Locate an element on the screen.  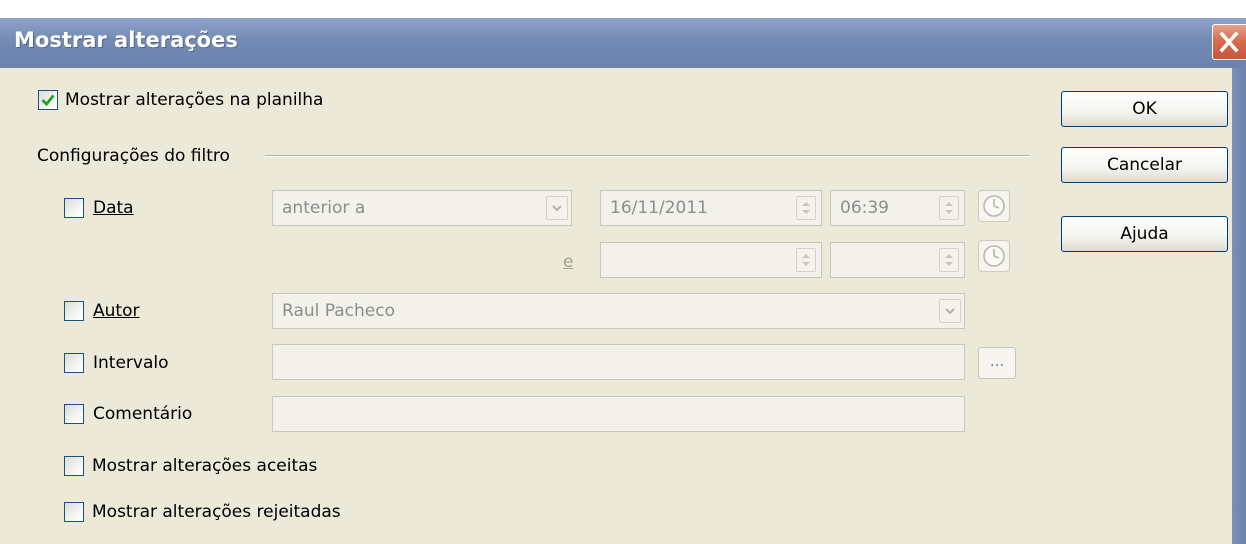
checkmark-icon is located at coordinates (48, 100).